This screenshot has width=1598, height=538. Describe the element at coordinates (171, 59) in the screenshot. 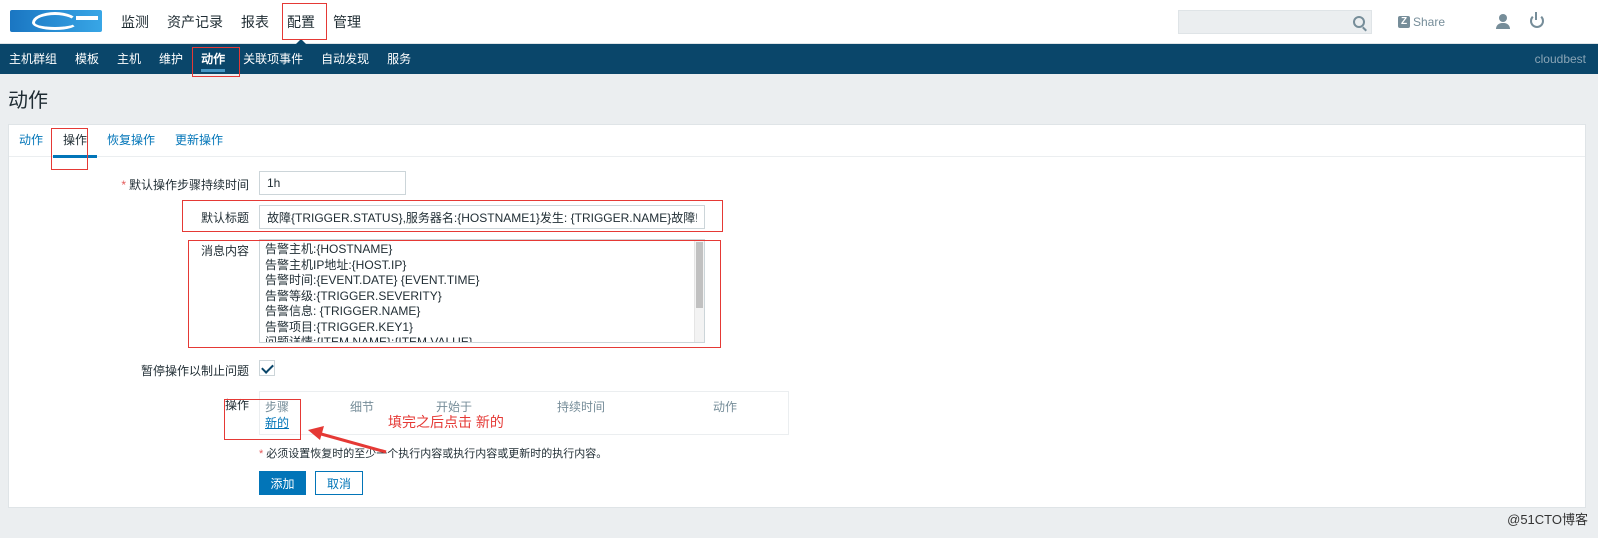

I see `submenu-maintenance: 维护` at that location.